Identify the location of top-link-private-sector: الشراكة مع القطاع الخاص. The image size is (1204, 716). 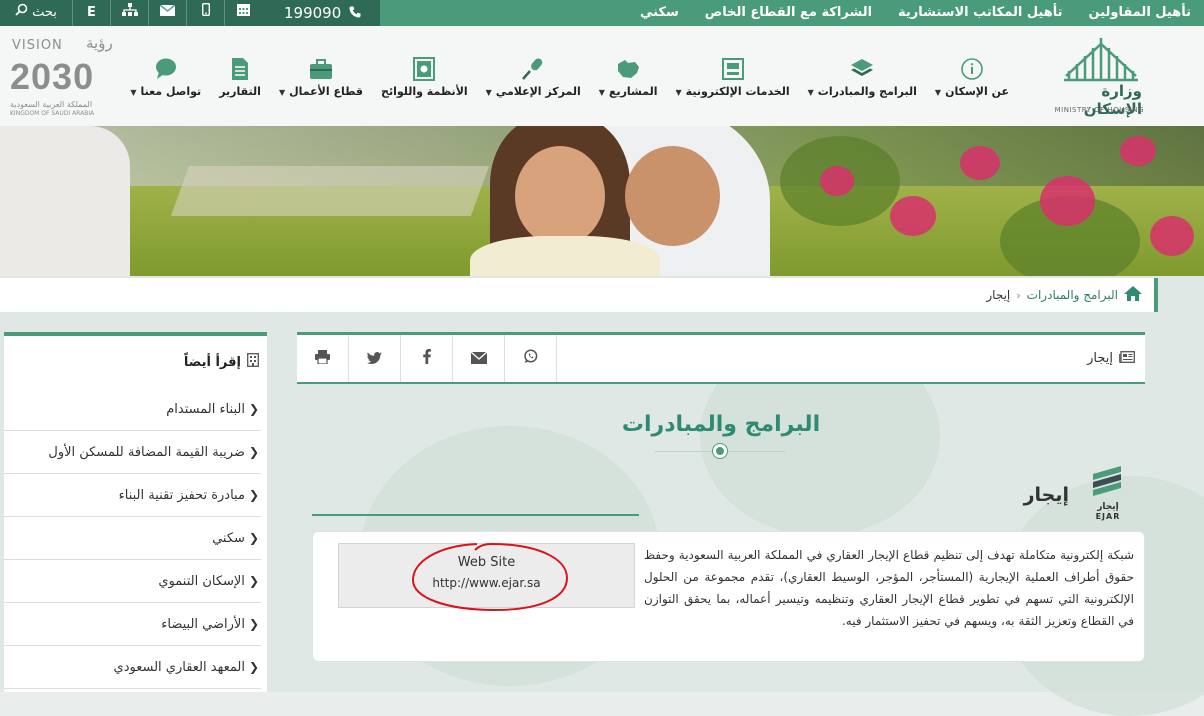
(788, 13).